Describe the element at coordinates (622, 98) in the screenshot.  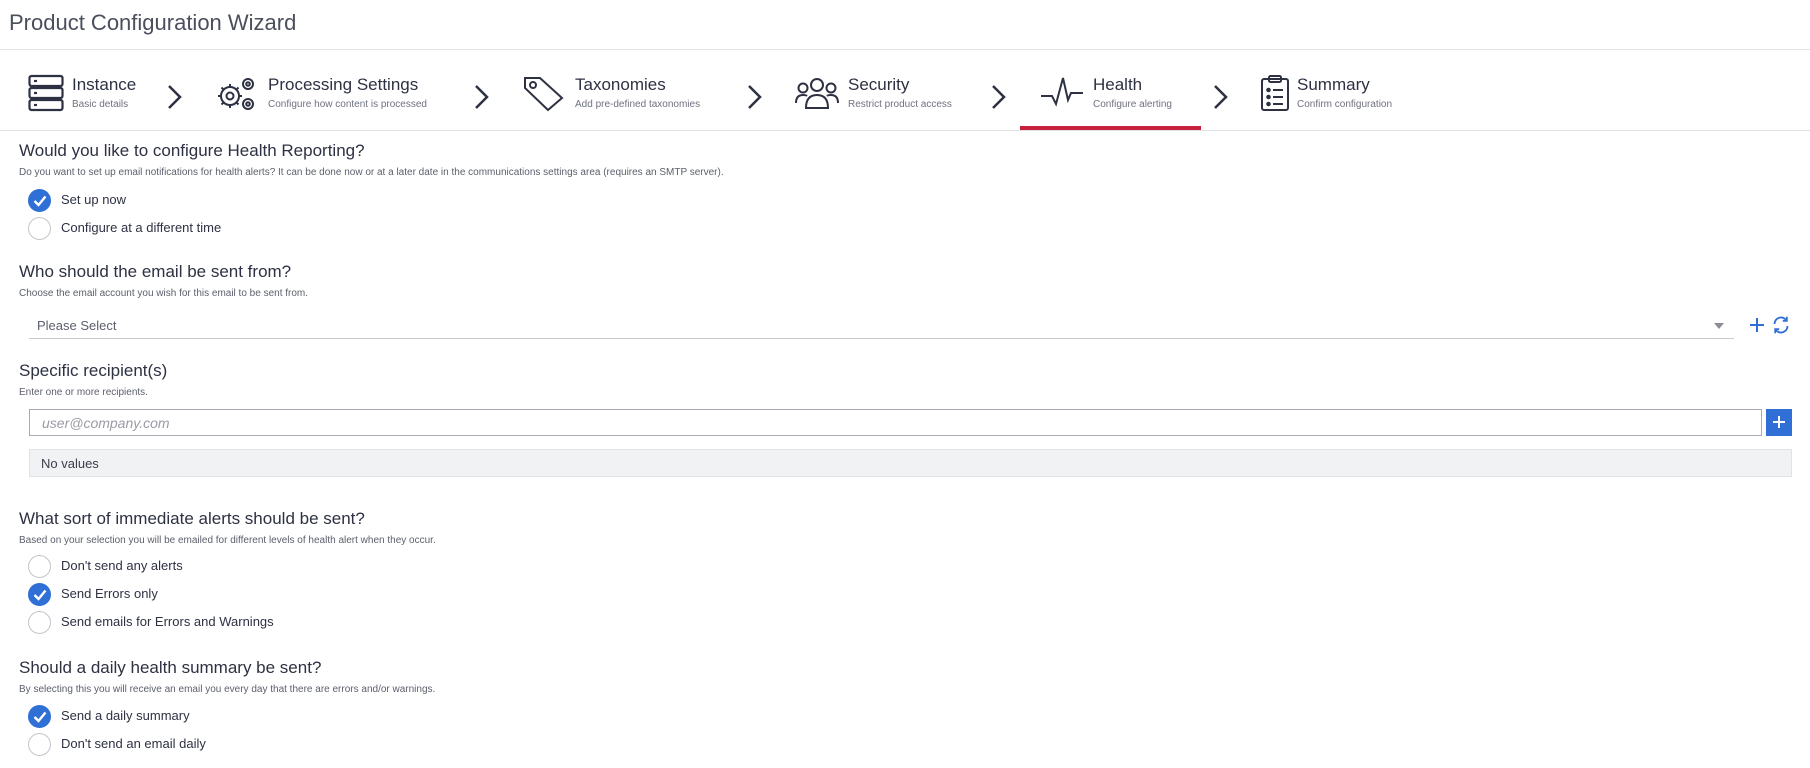
I see `step-taxonomies: Taxonomies Add pre-defined taxonomies` at that location.